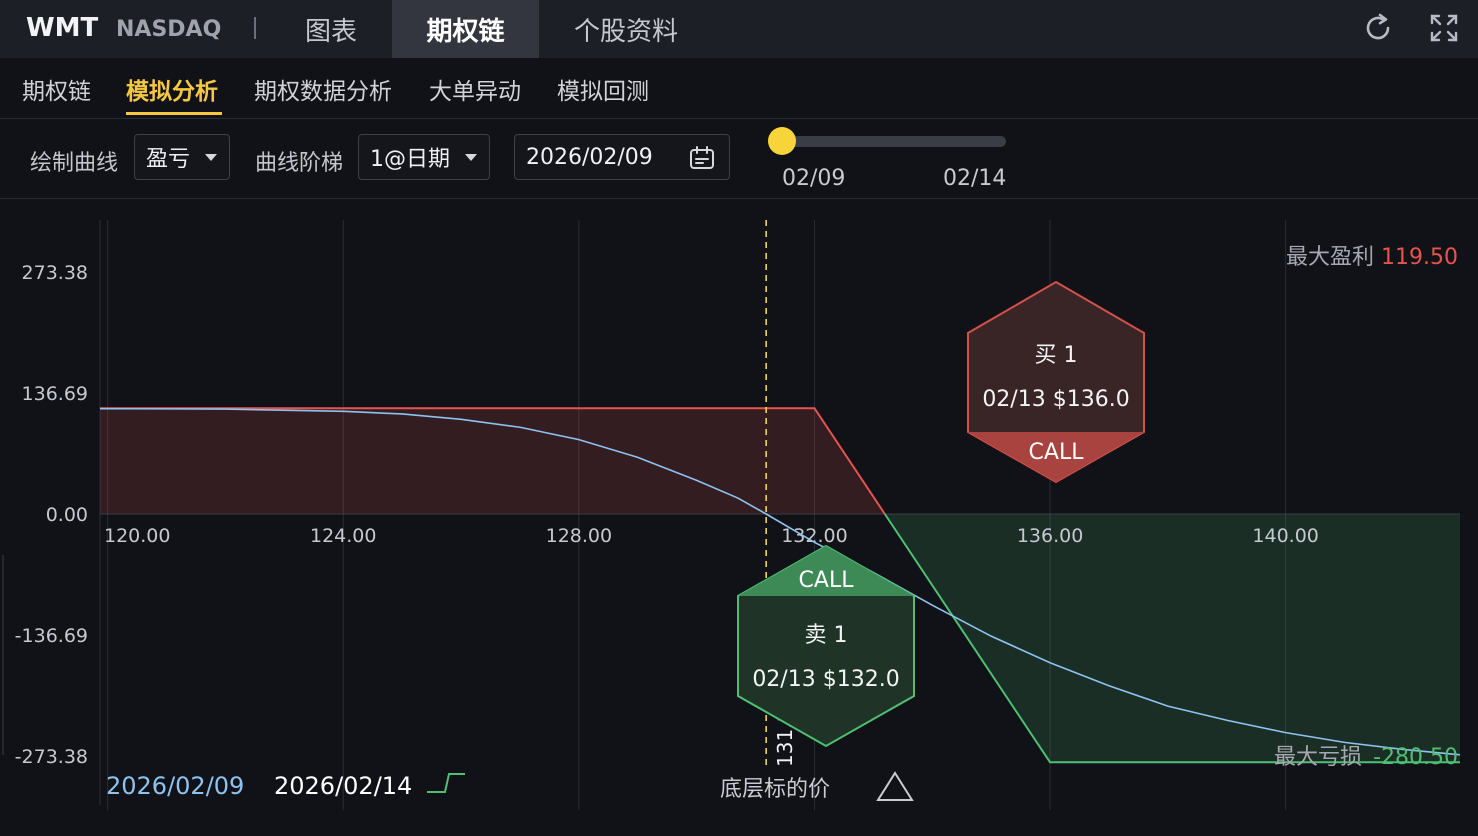 The height and width of the screenshot is (836, 1478). Describe the element at coordinates (739, 198) in the screenshot. I see `controls-divider` at that location.